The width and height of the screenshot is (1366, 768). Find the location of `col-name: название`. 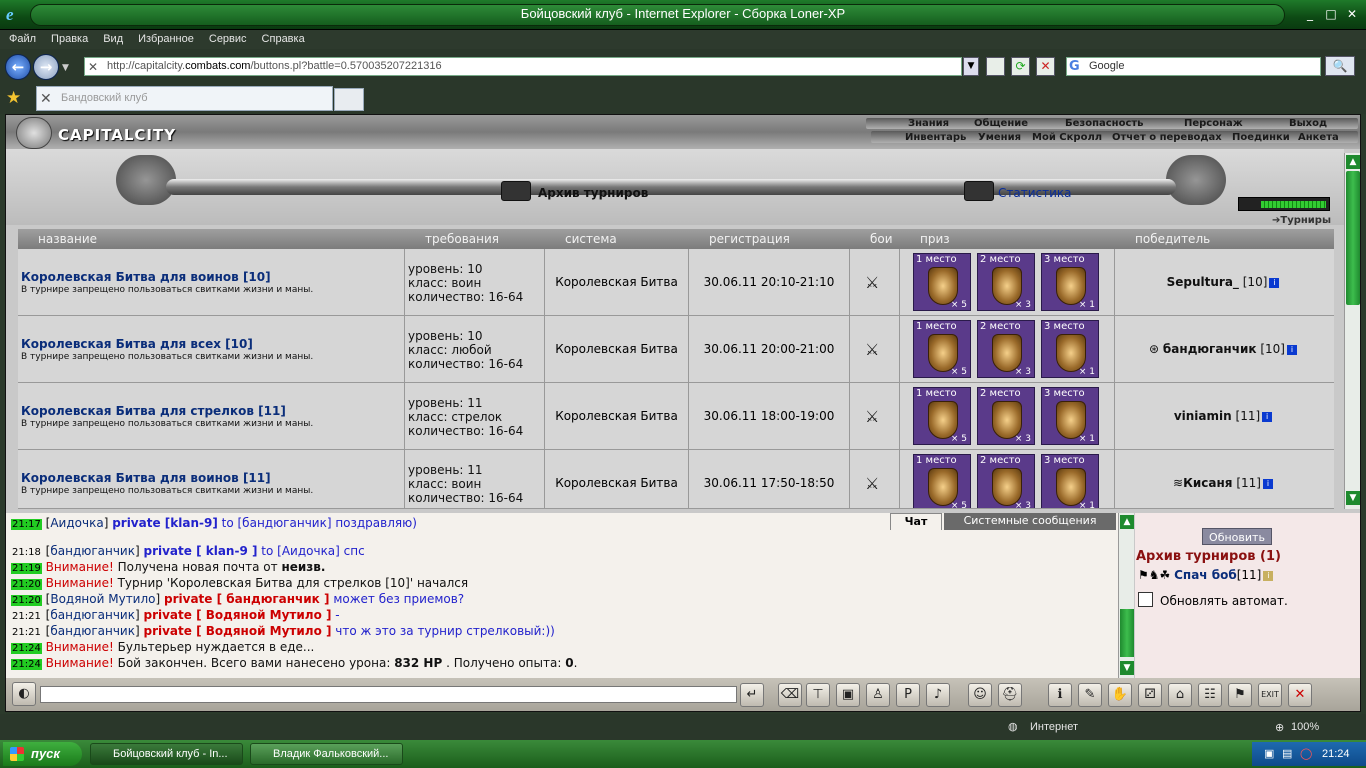

col-name: название is located at coordinates (67, 239).